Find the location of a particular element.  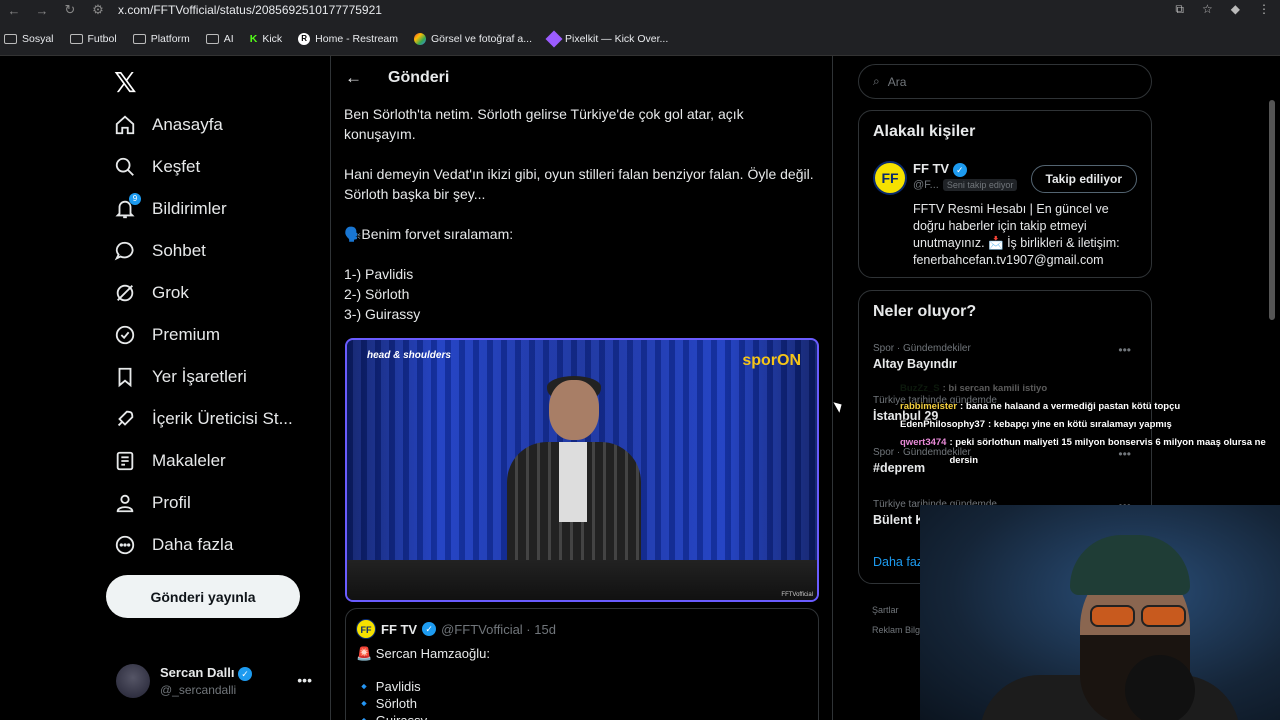

sidebar-item-explore: Keşfet is located at coordinates (157, 167).